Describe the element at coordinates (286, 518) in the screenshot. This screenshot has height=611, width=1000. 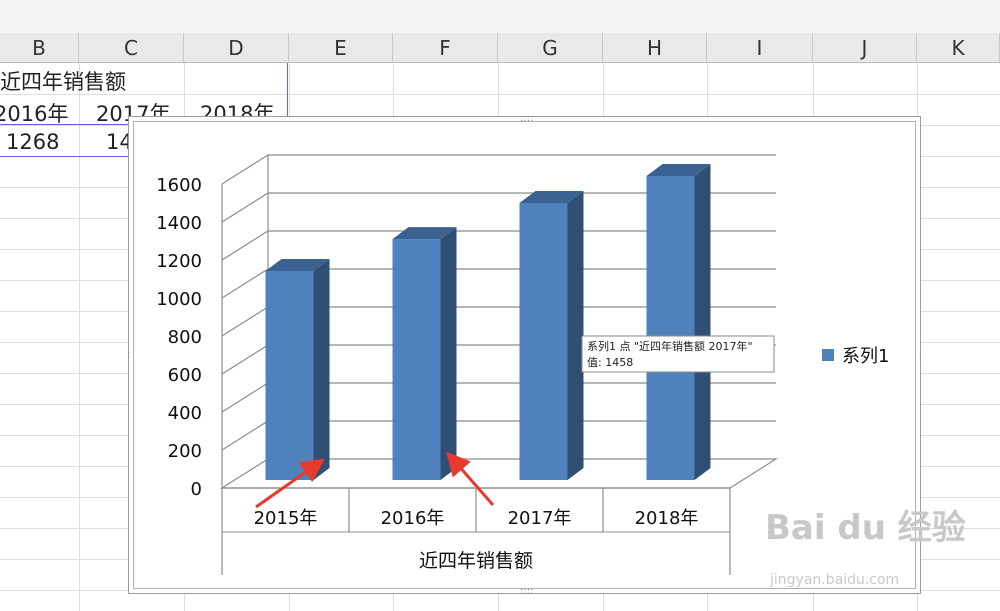
I see `x-tick-label: 2015年` at that location.